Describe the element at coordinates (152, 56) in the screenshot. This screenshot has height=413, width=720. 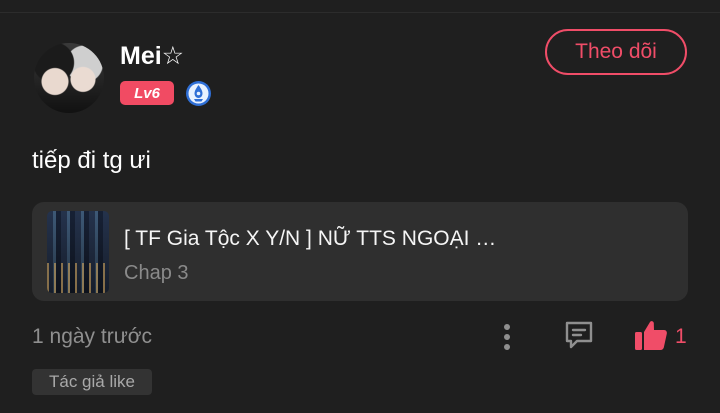
I see `username: Mei☆` at that location.